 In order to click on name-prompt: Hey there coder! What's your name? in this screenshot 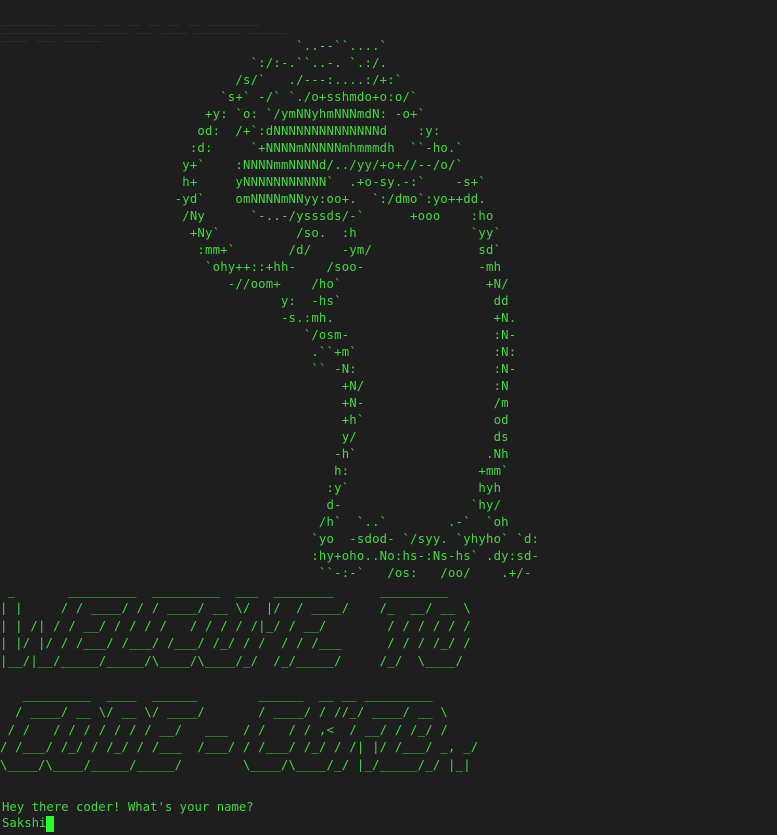, I will do `click(128, 807)`.